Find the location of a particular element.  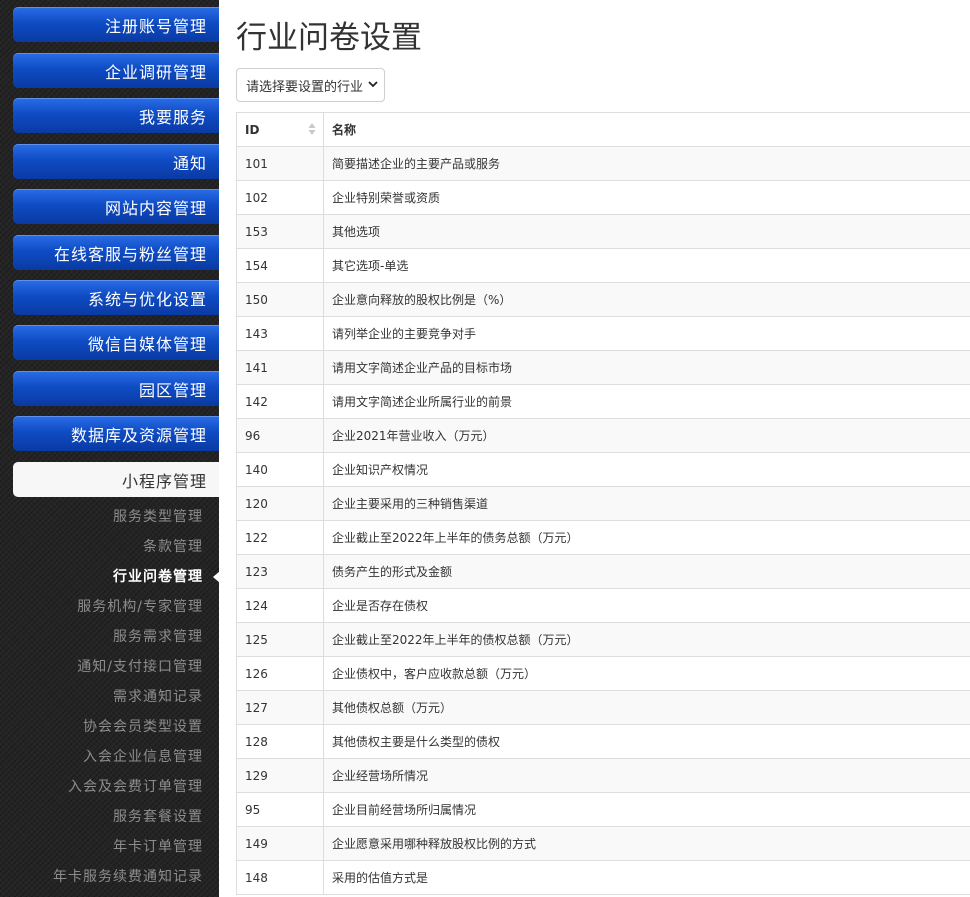

cell-id: 148 is located at coordinates (280, 877).